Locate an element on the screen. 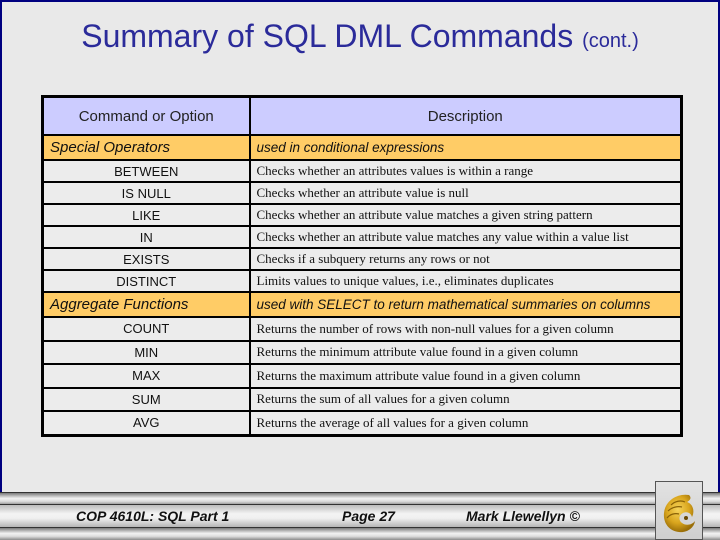 This screenshot has height=540, width=720. section-description: used in conditional expressions is located at coordinates (465, 147).